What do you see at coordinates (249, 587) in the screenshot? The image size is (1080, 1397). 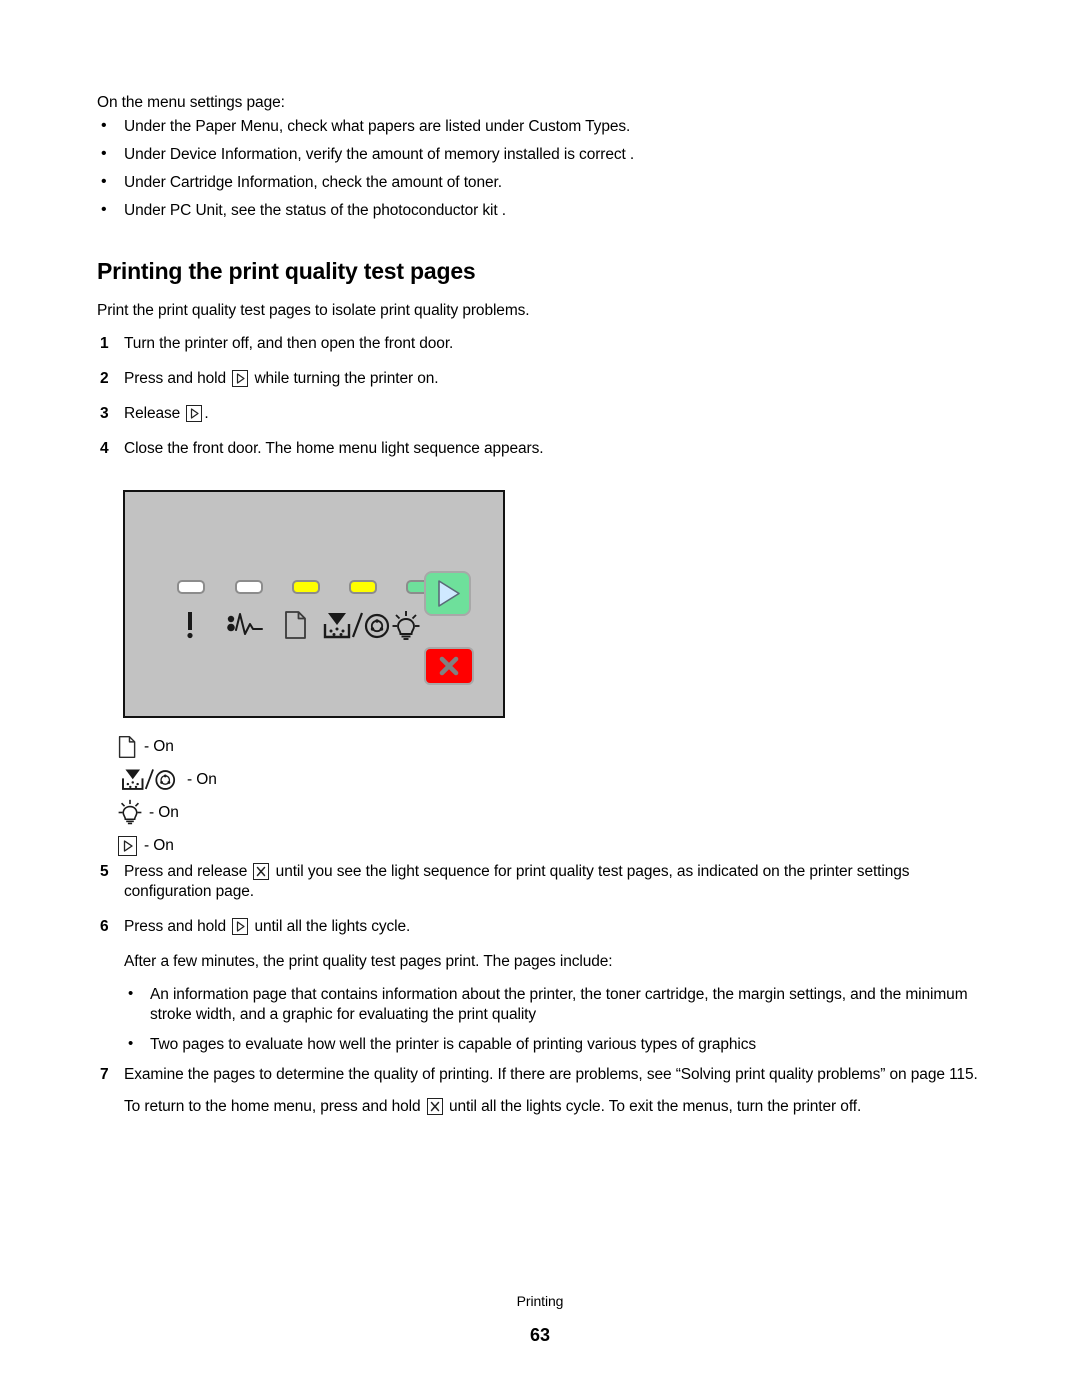 I see `paper-jam-led` at bounding box center [249, 587].